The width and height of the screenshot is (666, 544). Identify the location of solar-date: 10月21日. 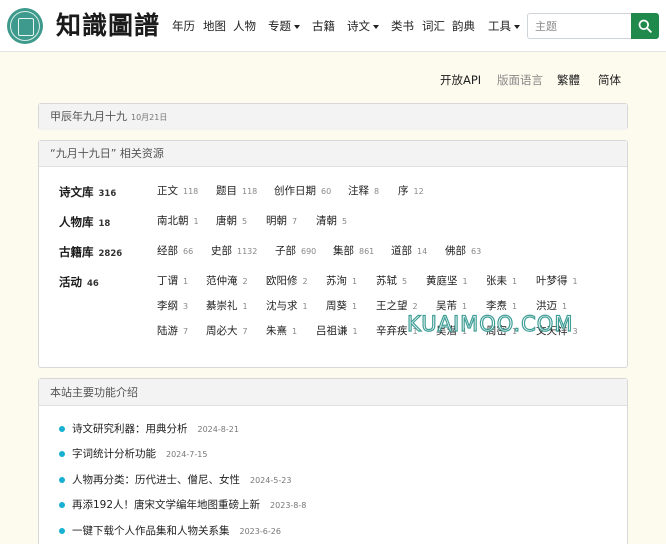
(149, 117).